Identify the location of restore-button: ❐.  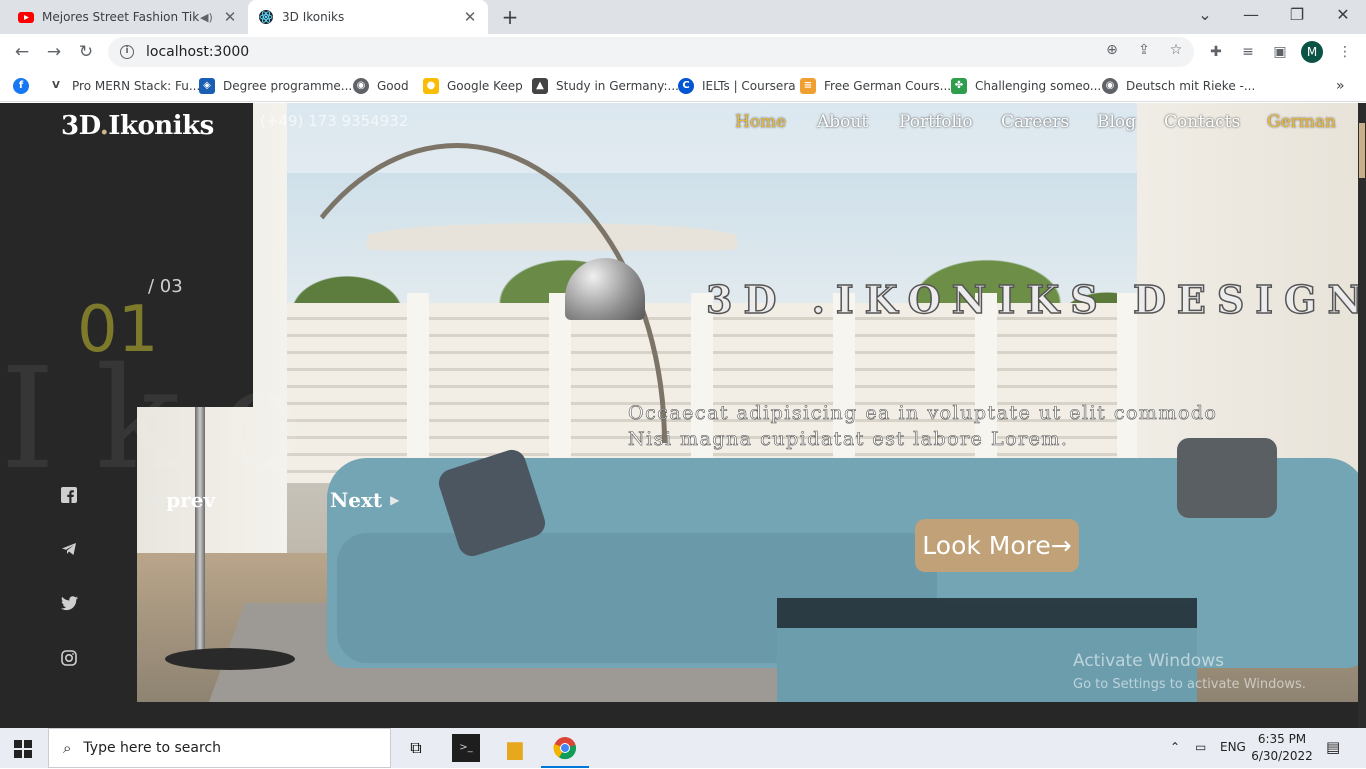
(1297, 17).